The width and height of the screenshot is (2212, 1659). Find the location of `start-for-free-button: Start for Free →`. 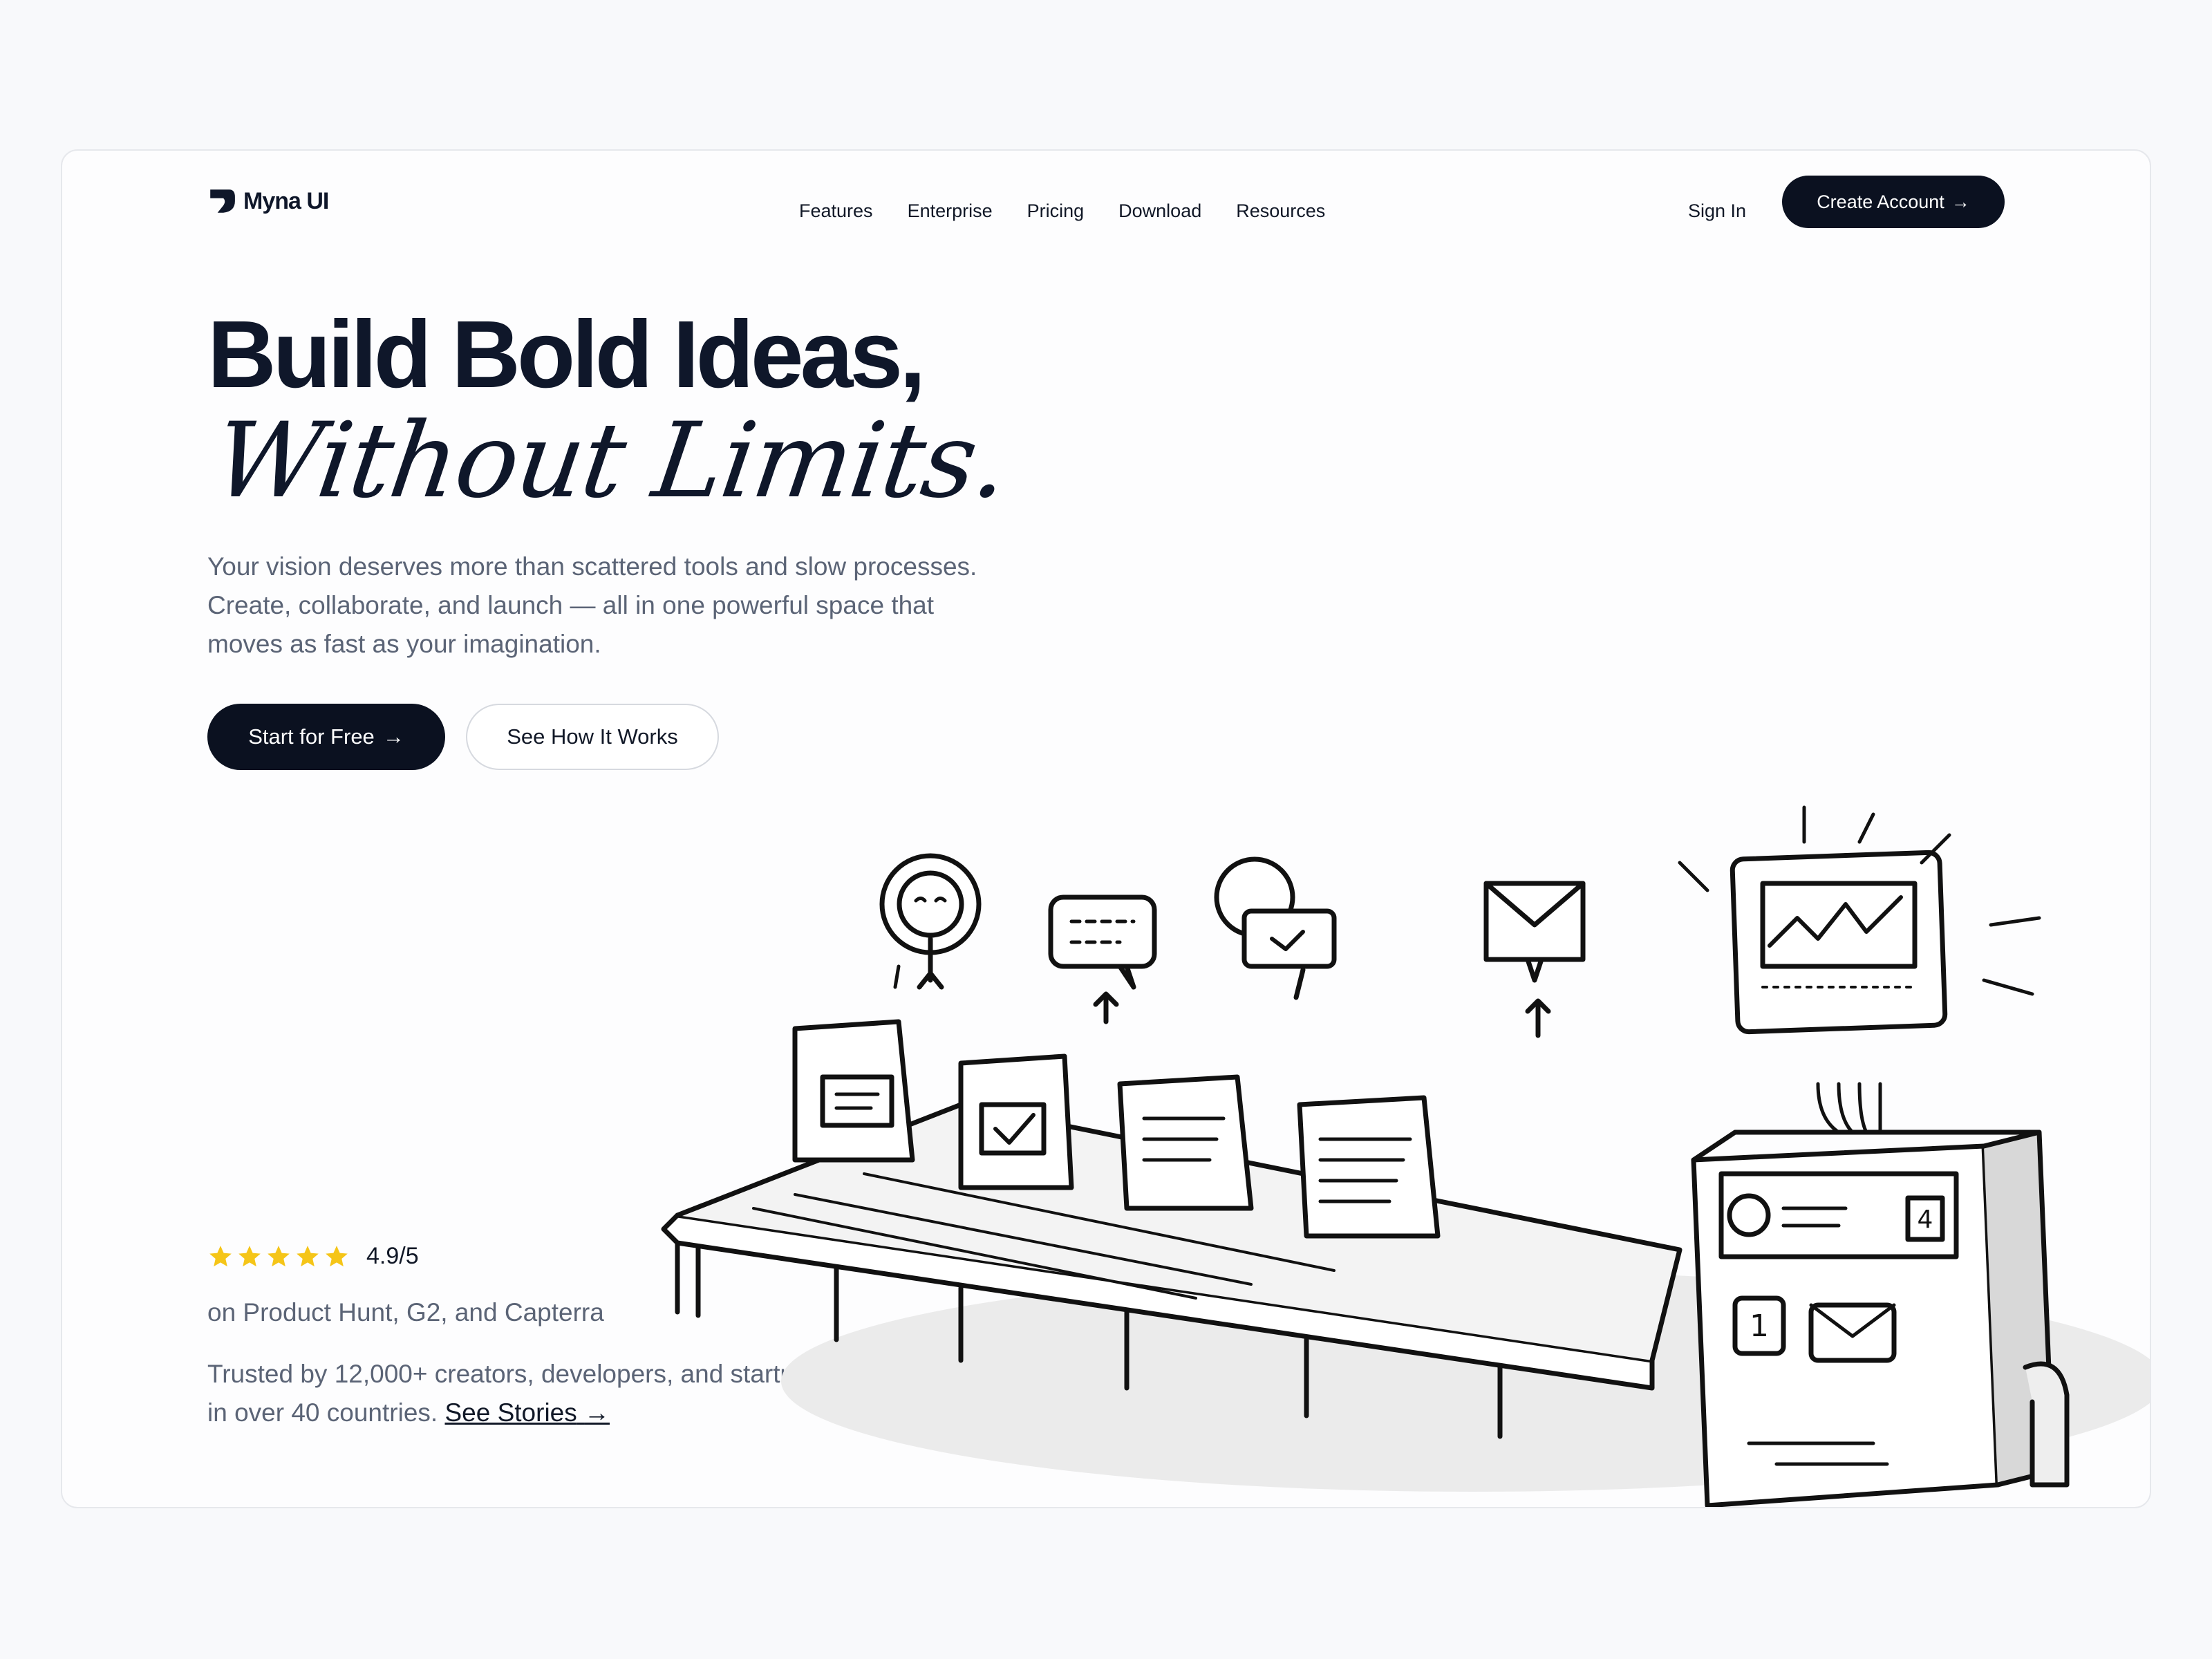

start-for-free-button: Start for Free → is located at coordinates (326, 737).